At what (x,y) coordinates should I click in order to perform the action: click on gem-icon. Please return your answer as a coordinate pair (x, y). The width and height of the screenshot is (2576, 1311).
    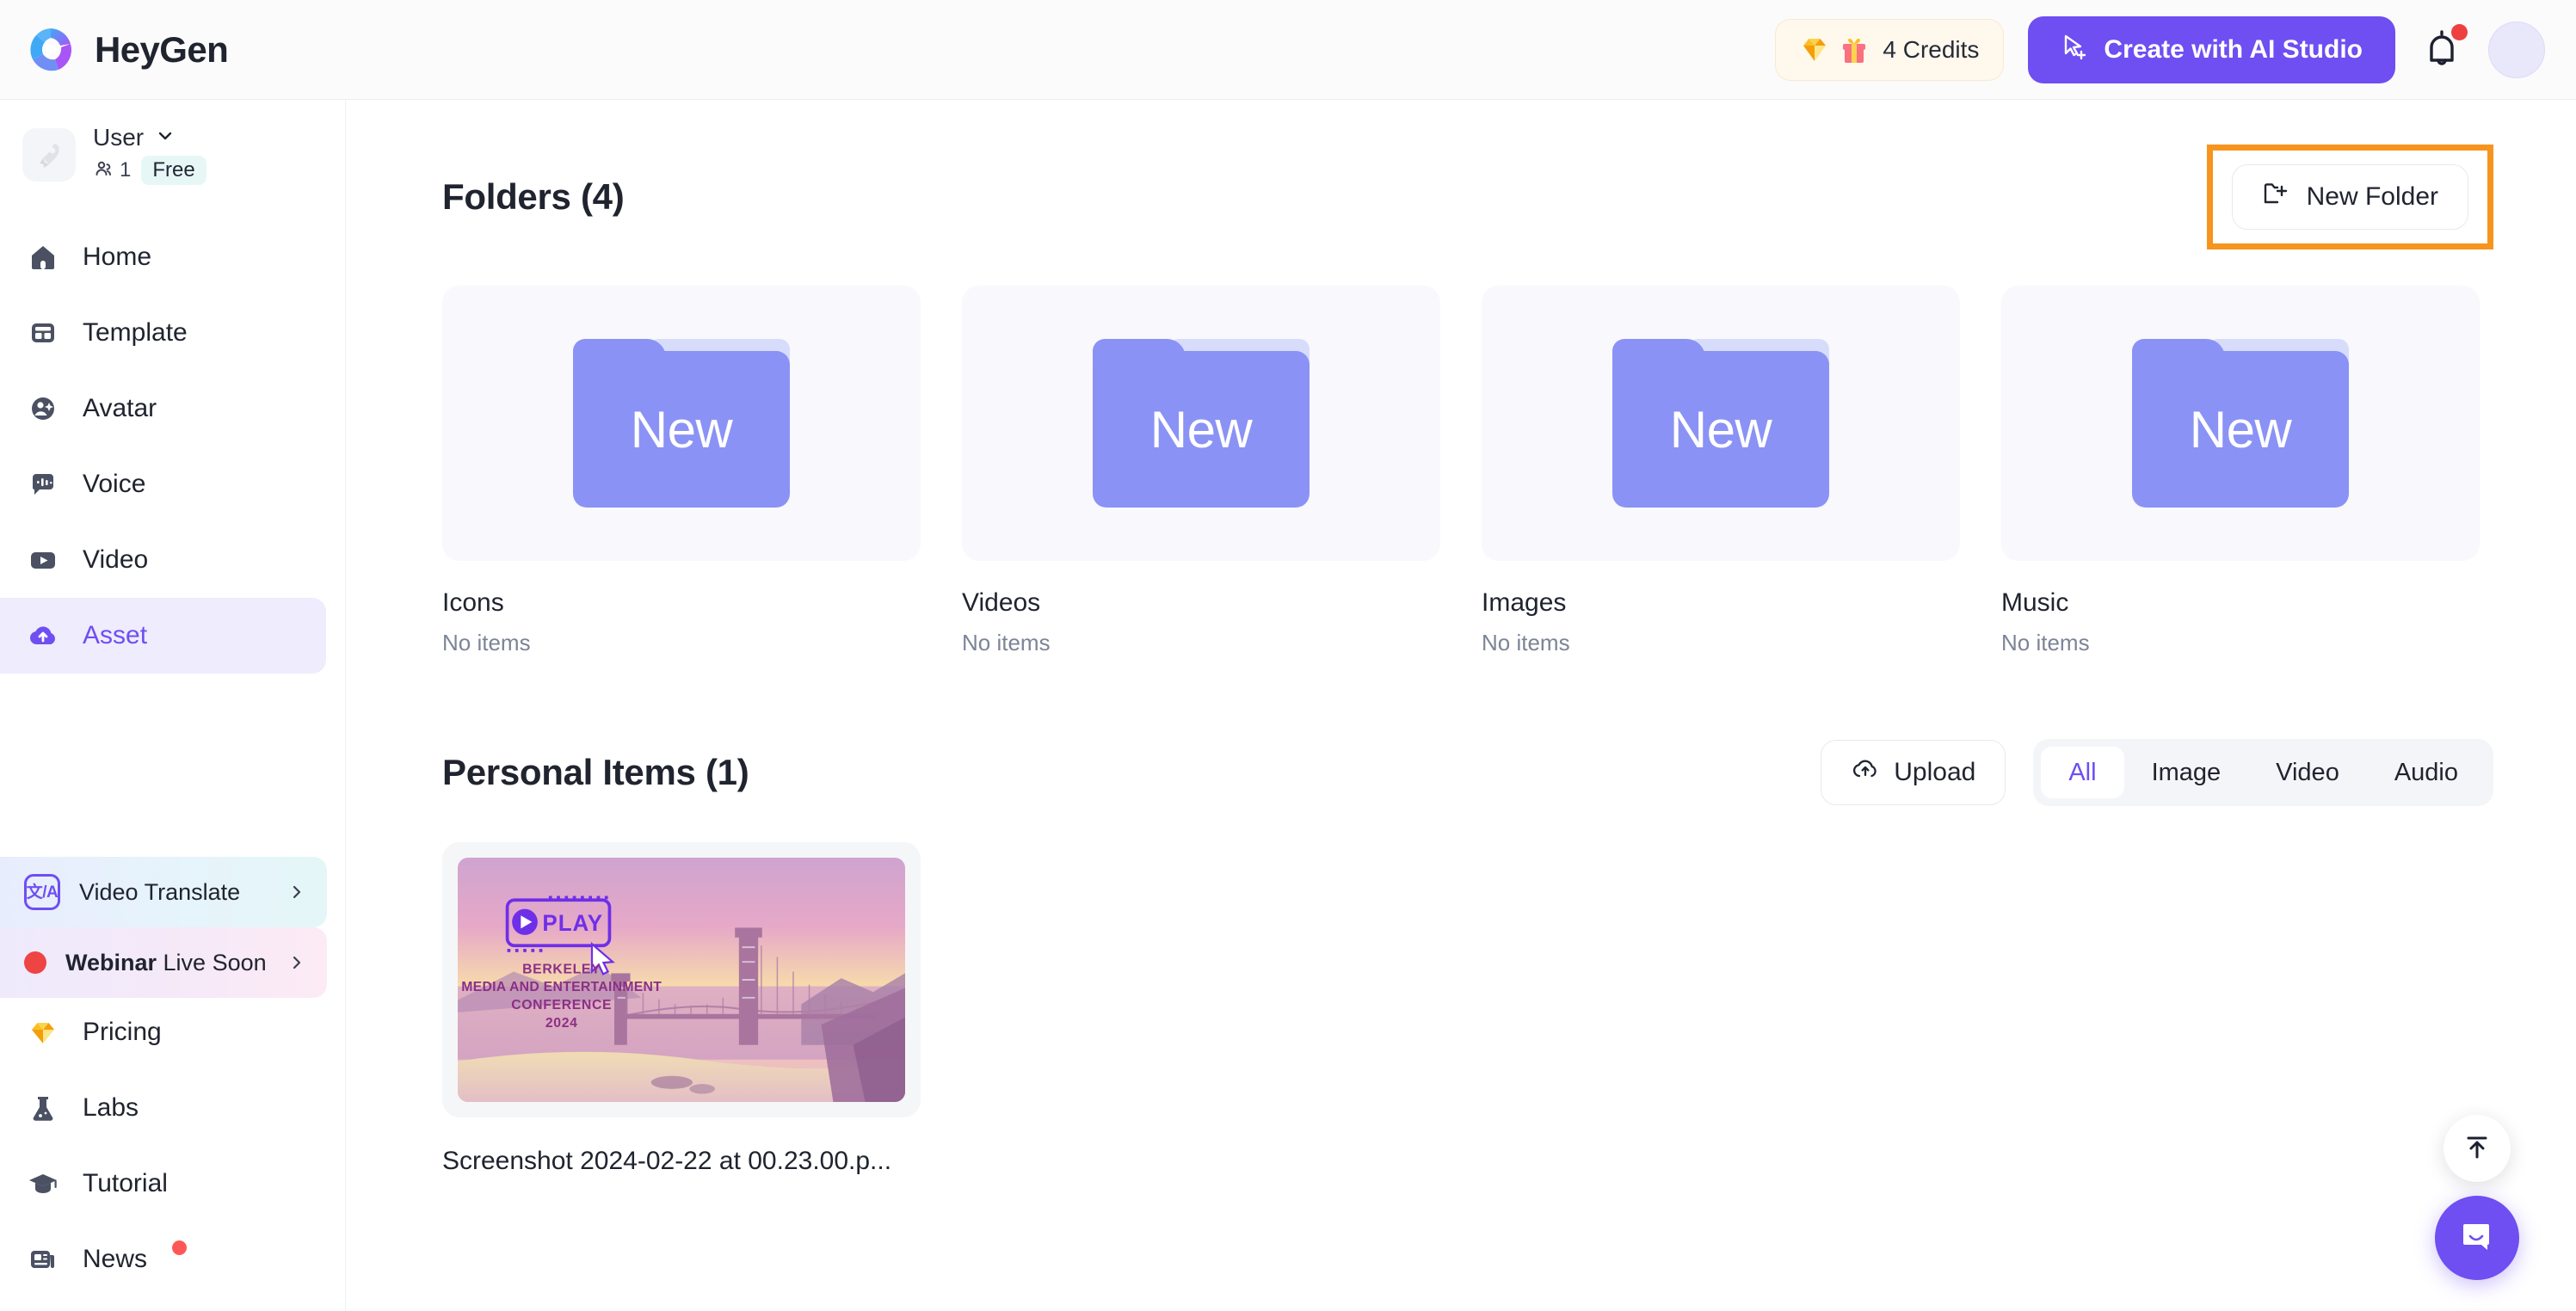
    Looking at the image, I should click on (43, 1032).